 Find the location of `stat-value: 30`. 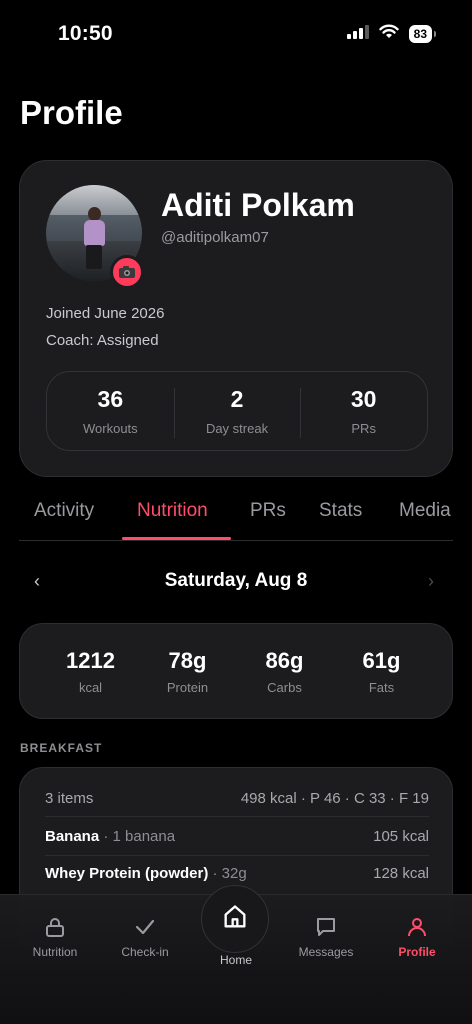

stat-value: 30 is located at coordinates (363, 399).